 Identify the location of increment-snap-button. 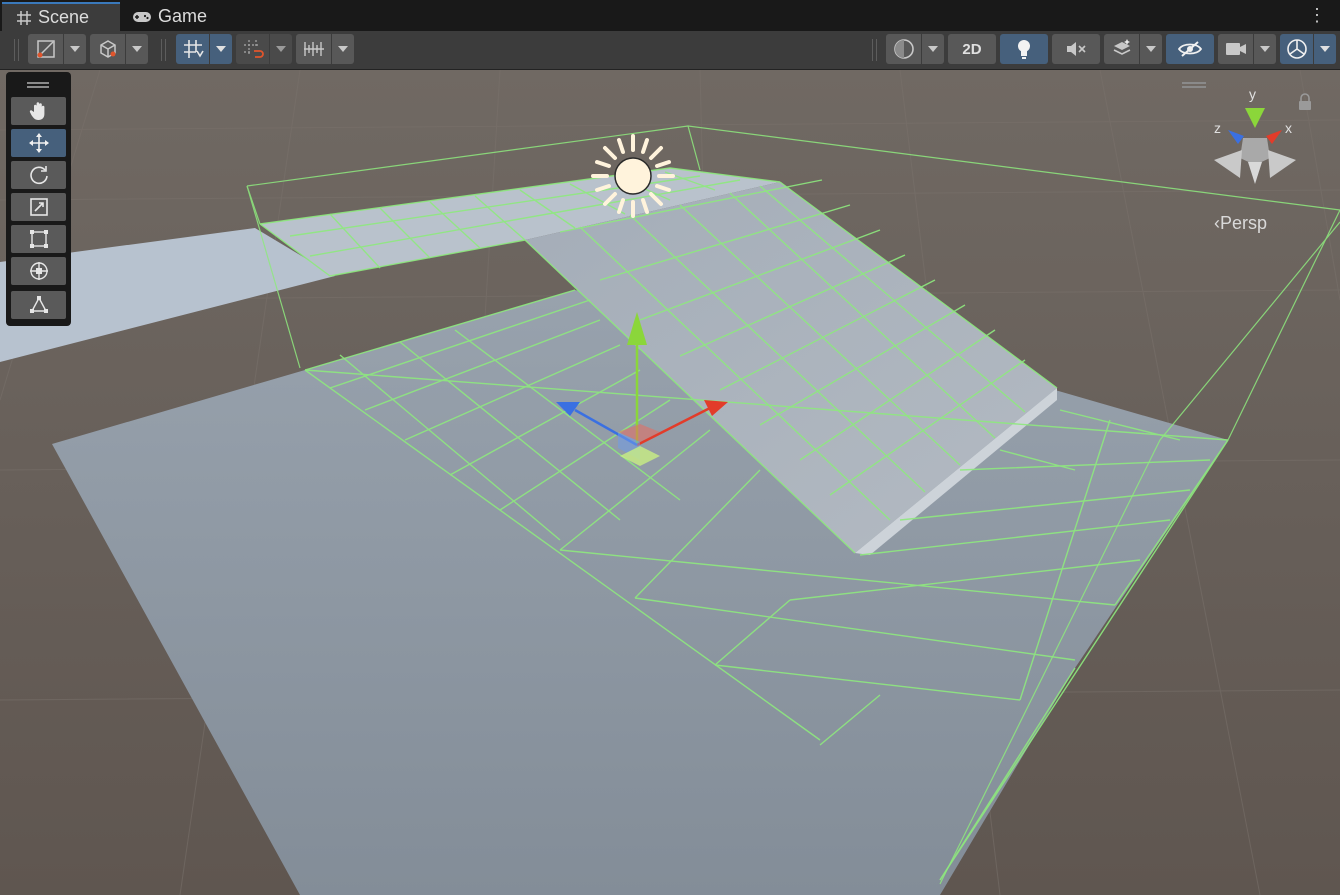
(264, 49).